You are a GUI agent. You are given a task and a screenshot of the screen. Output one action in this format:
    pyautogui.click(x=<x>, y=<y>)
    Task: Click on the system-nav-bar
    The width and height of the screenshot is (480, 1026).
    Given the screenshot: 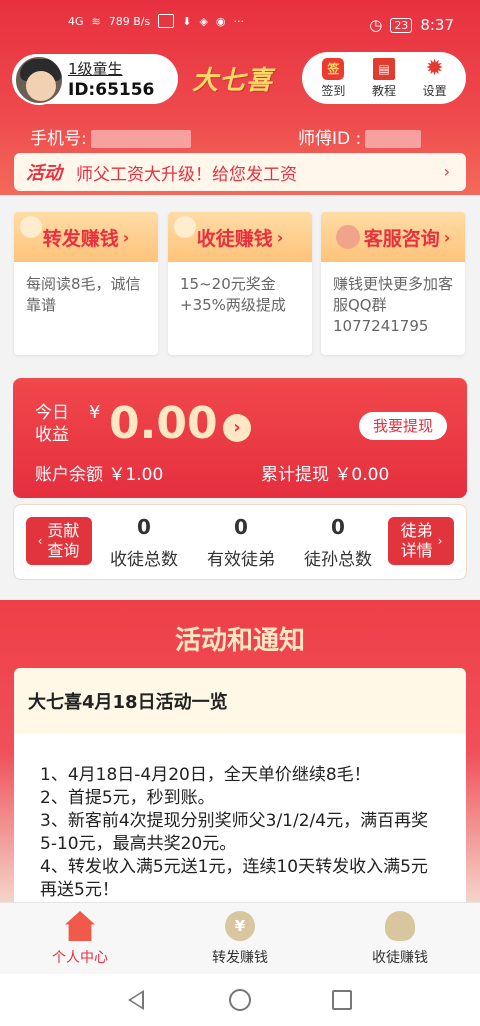 What is the action you would take?
    pyautogui.click(x=240, y=1000)
    